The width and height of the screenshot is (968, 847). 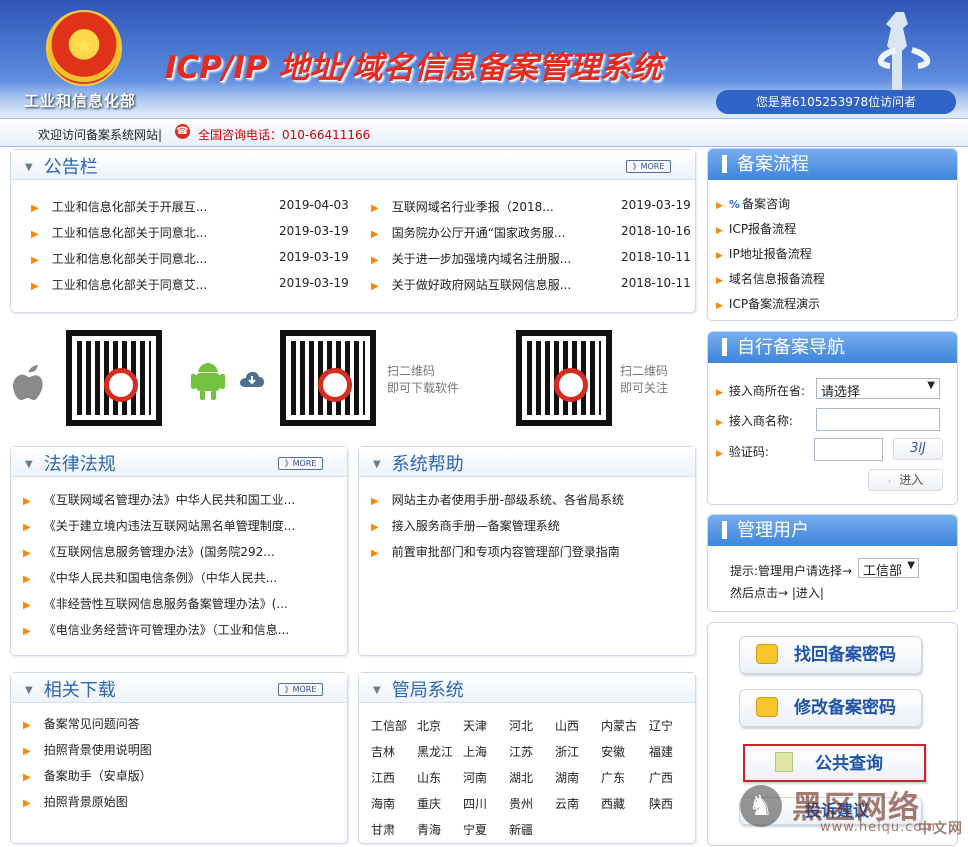 I want to click on public-query-button: 公共查询, so click(x=834, y=763).